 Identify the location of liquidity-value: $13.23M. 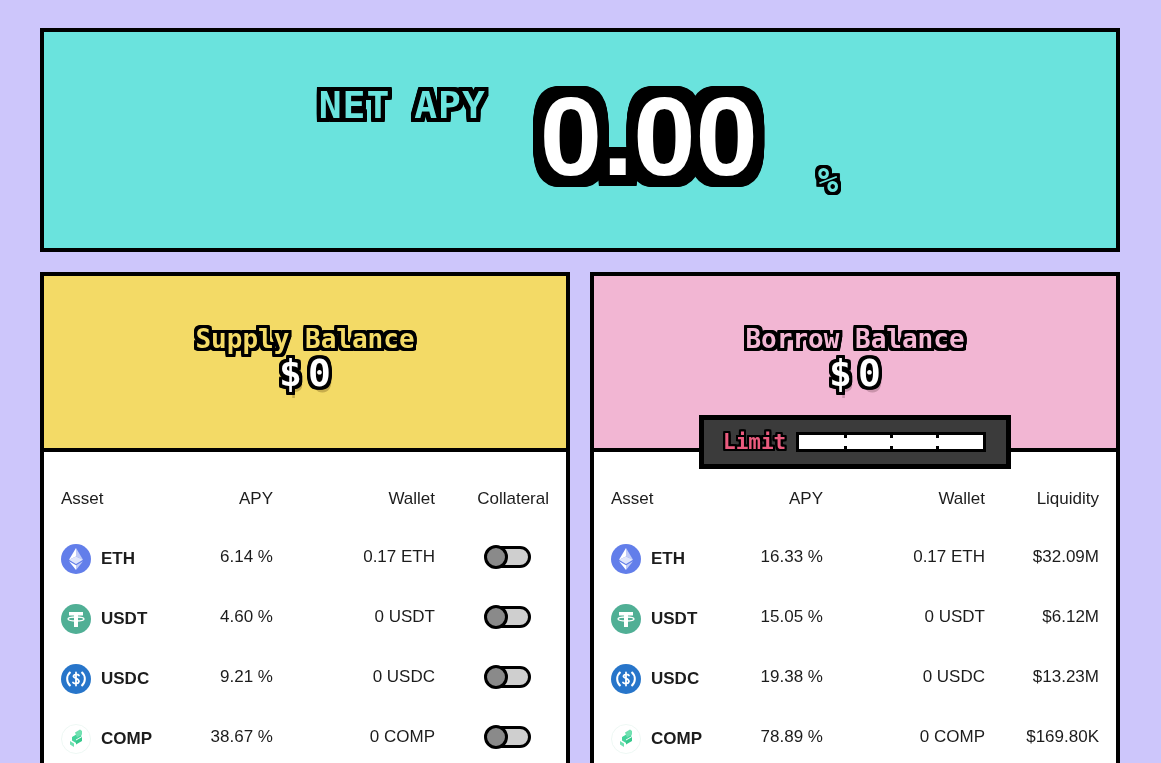
(1065, 677).